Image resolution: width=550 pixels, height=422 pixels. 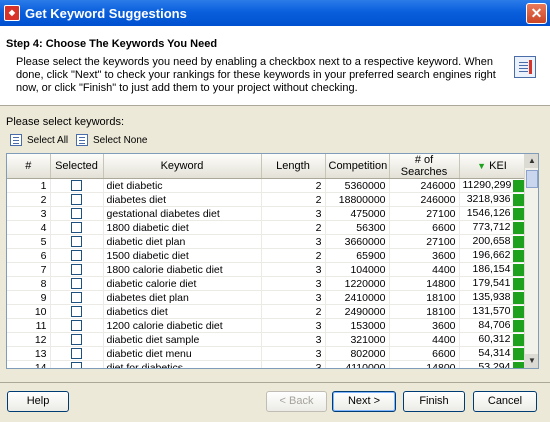 What do you see at coordinates (424, 227) in the screenshot?
I see `row-searches: 6600` at bounding box center [424, 227].